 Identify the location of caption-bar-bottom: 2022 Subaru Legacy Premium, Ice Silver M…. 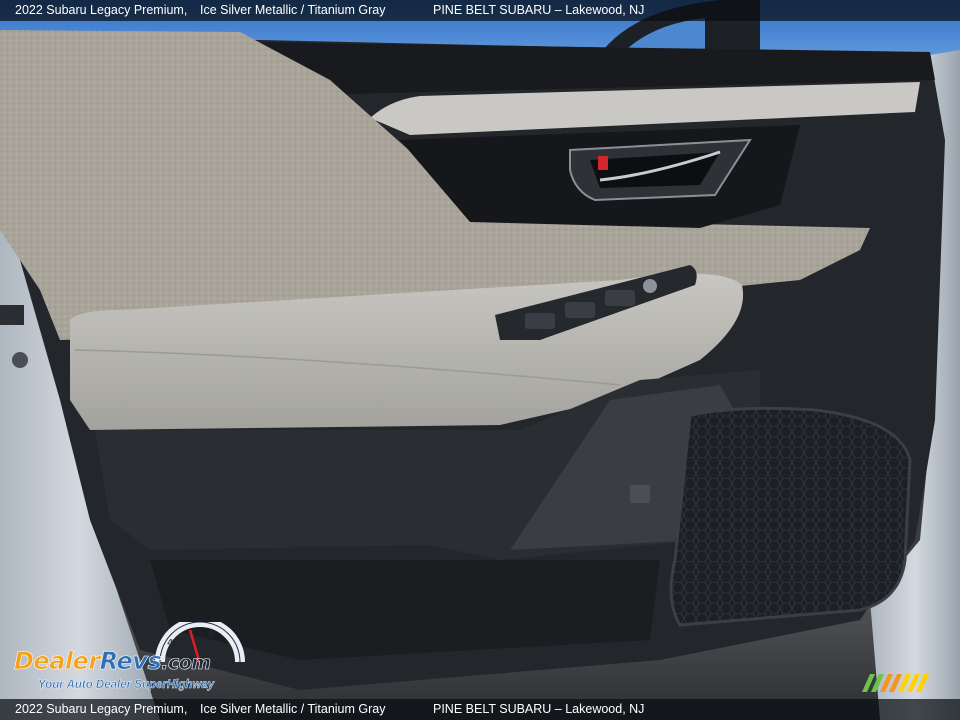
(480, 709).